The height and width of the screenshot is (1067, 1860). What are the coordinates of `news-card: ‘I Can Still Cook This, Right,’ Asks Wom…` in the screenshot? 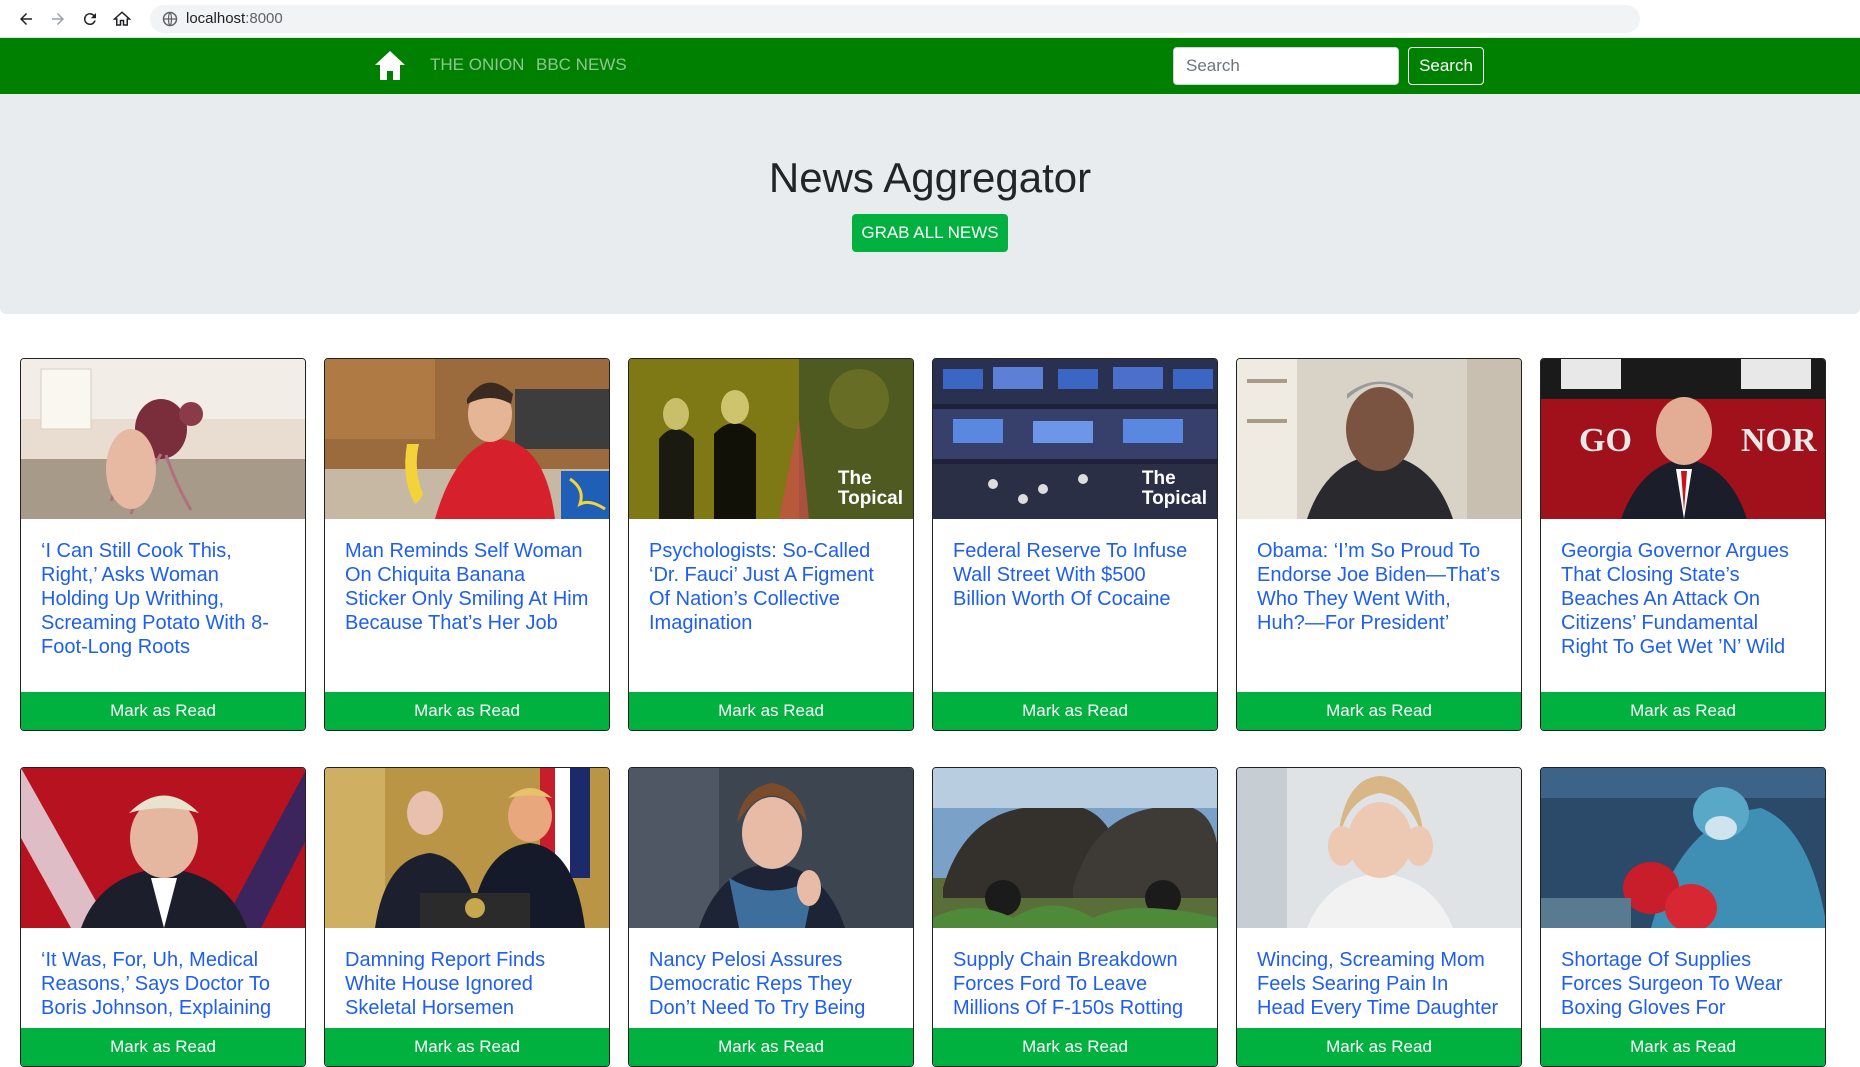 It's located at (163, 544).